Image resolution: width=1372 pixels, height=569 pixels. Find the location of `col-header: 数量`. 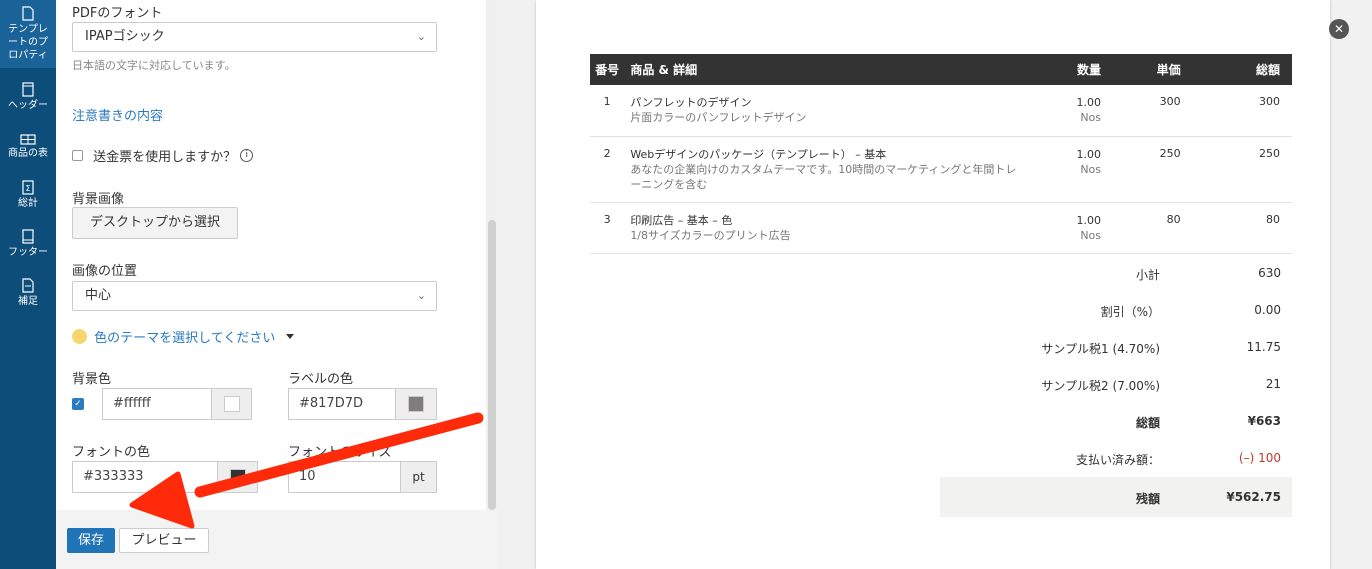

col-header: 数量 is located at coordinates (1071, 69).